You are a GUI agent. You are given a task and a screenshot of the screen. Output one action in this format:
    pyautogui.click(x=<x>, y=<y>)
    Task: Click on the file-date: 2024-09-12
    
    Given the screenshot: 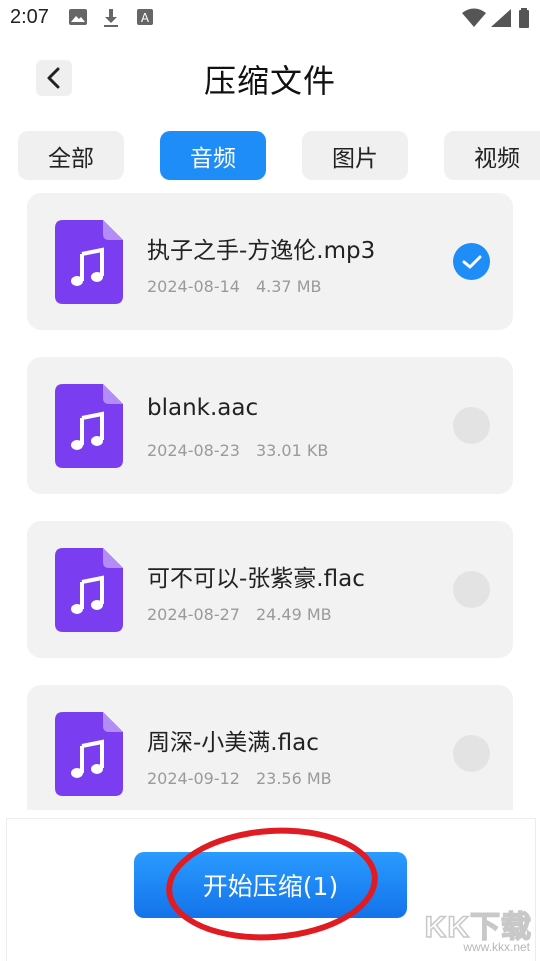 What is the action you would take?
    pyautogui.click(x=193, y=778)
    